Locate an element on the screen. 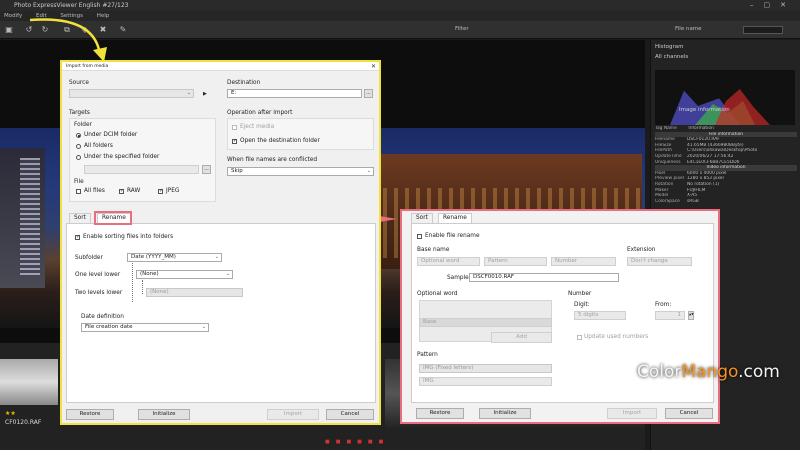 Image resolution: width=800 pixels, height=450 pixels. one-level-value: (None) is located at coordinates (149, 274).